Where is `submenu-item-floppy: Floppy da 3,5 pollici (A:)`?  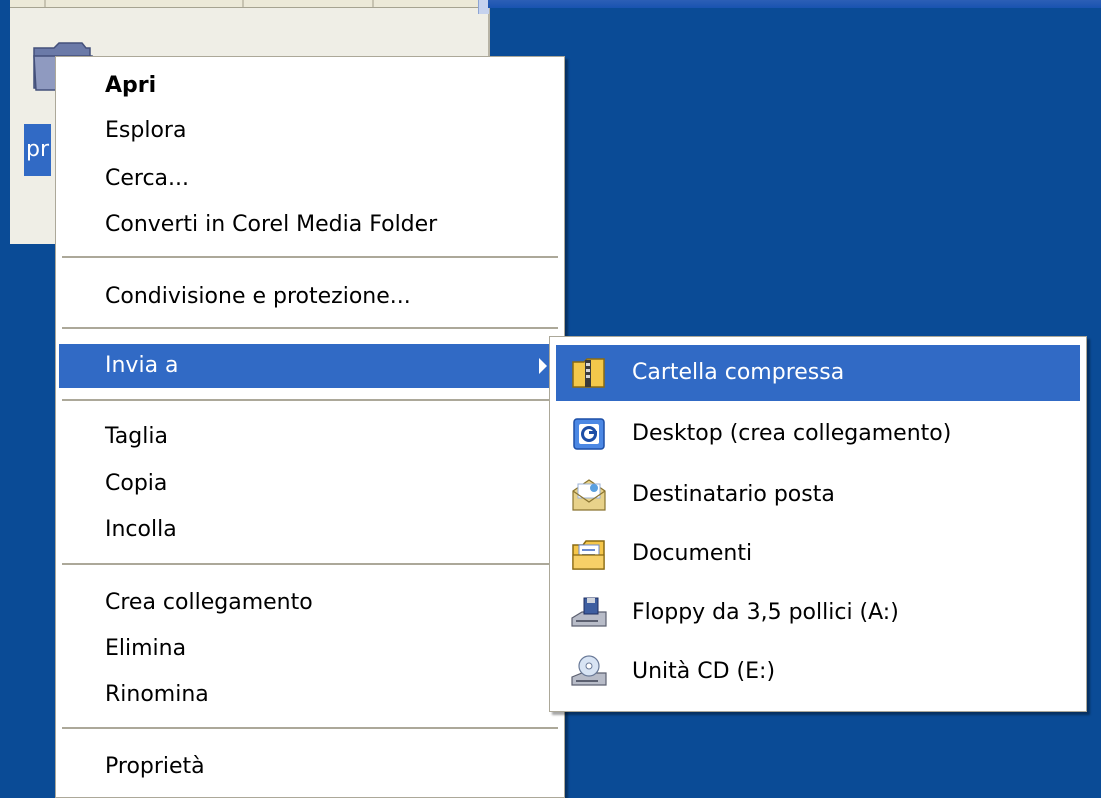
submenu-item-floppy: Floppy da 3,5 pollici (A:) is located at coordinates (818, 613).